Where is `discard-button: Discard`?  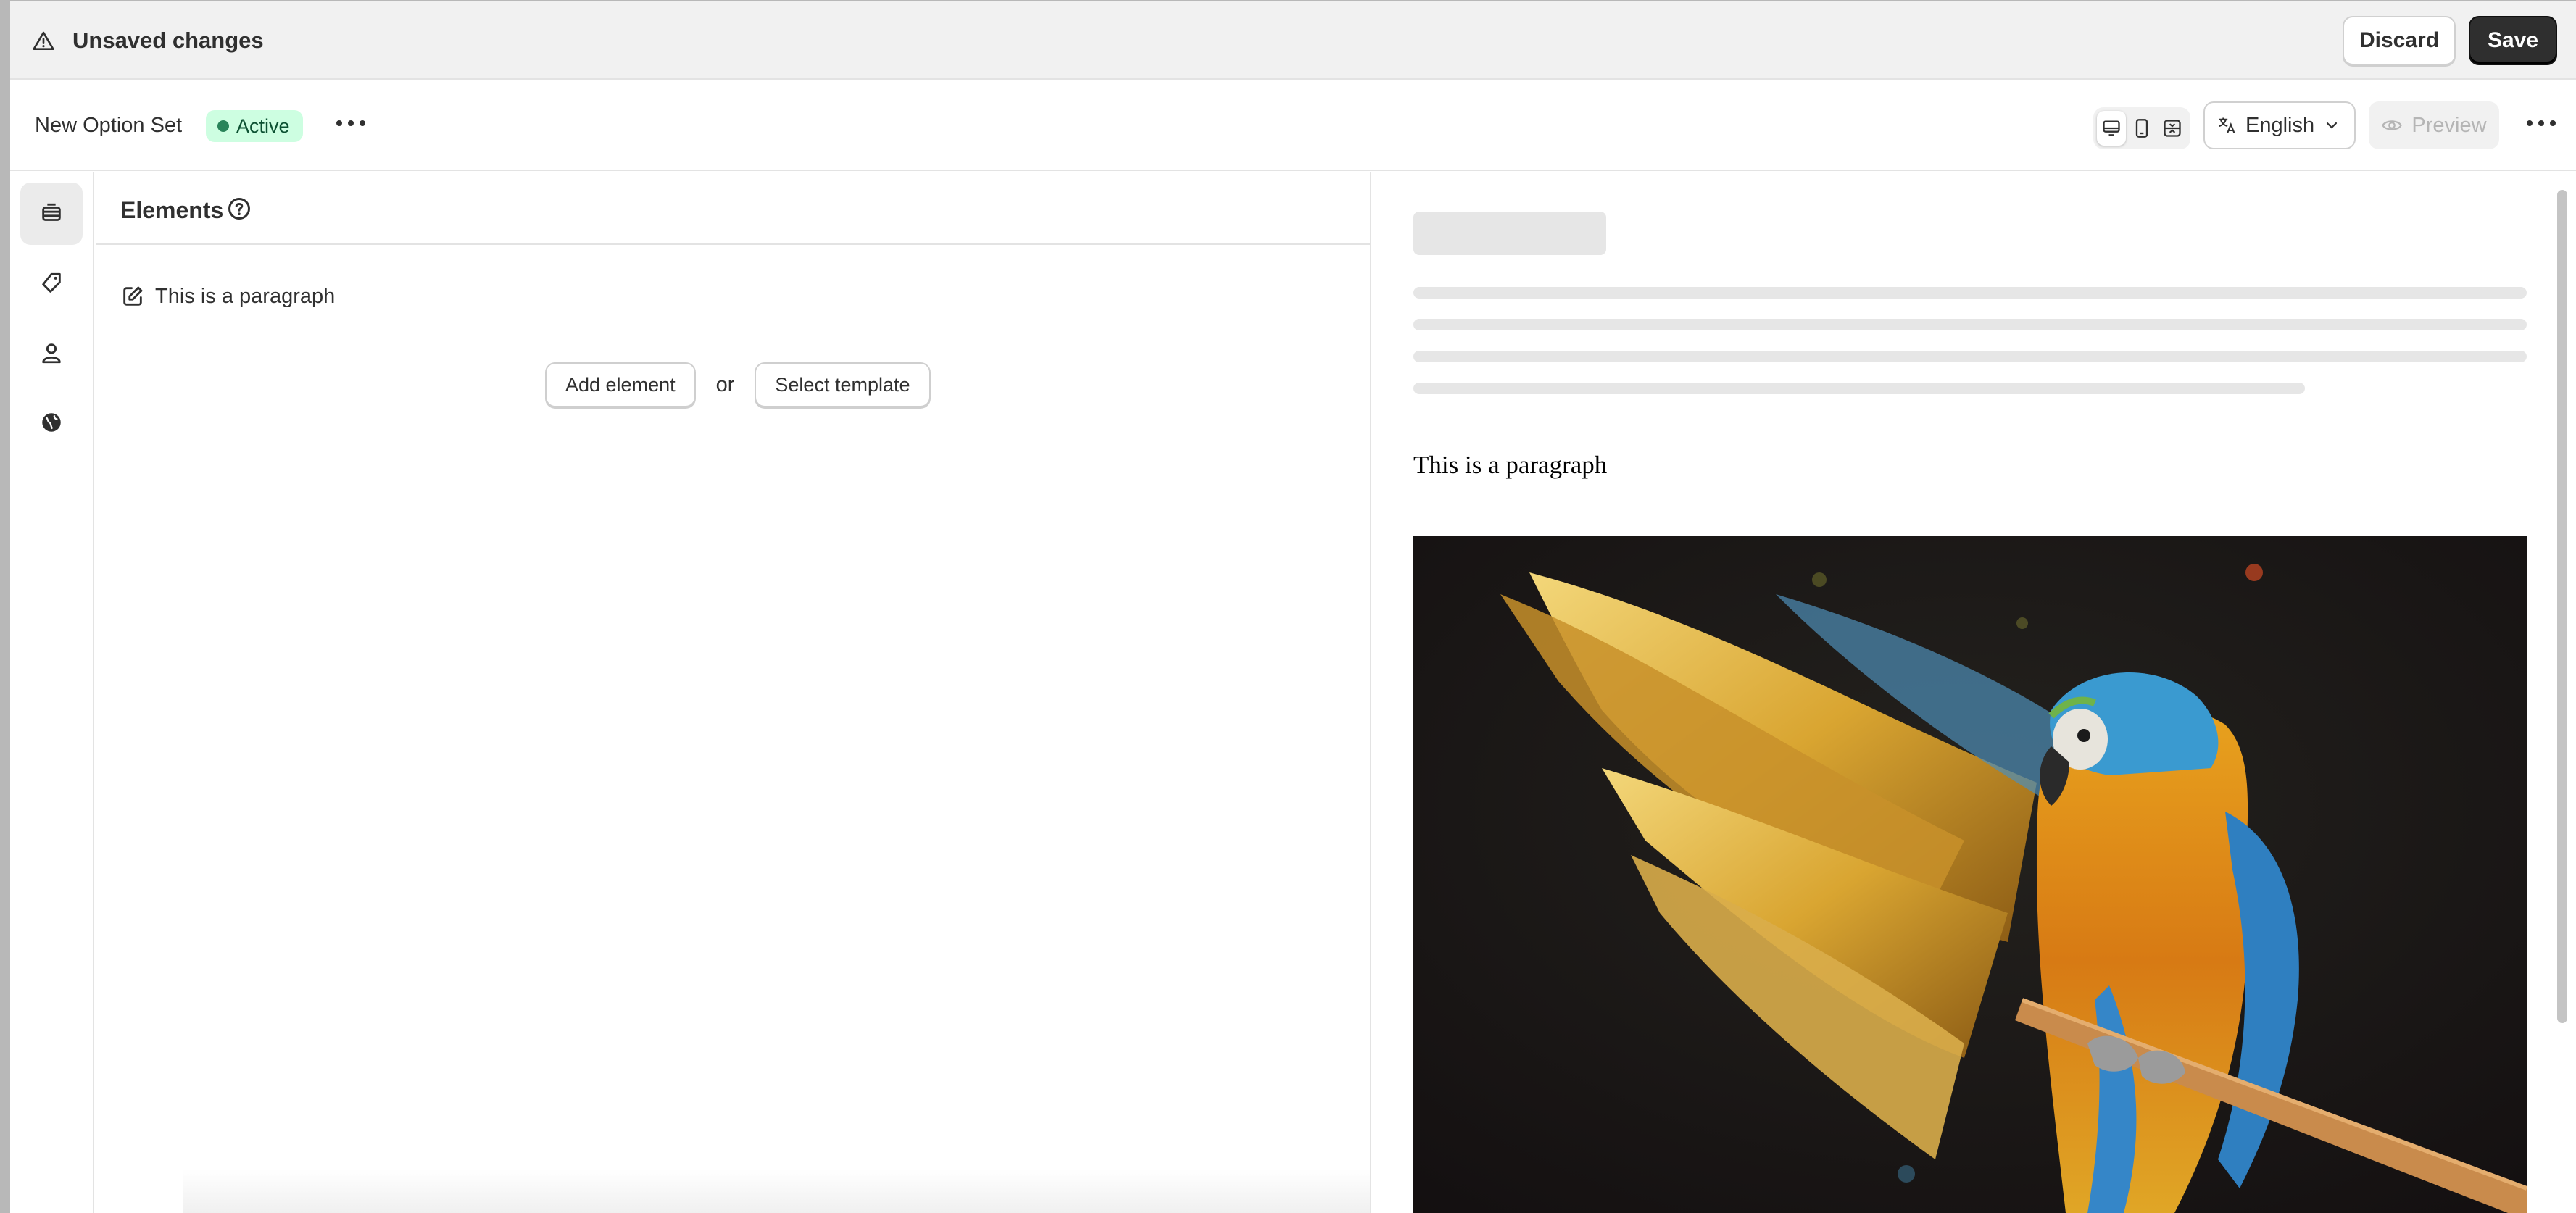
discard-button: Discard is located at coordinates (2399, 40).